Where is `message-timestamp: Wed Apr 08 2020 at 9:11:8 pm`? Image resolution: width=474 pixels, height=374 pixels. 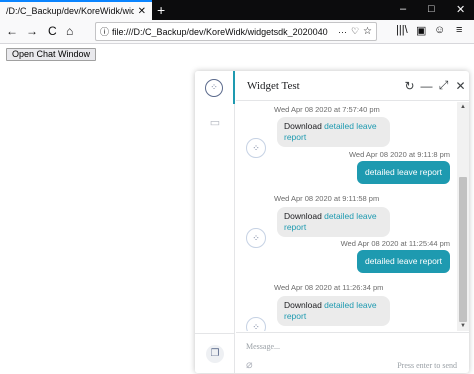
message-timestamp: Wed Apr 08 2020 at 9:11:8 pm is located at coordinates (399, 154).